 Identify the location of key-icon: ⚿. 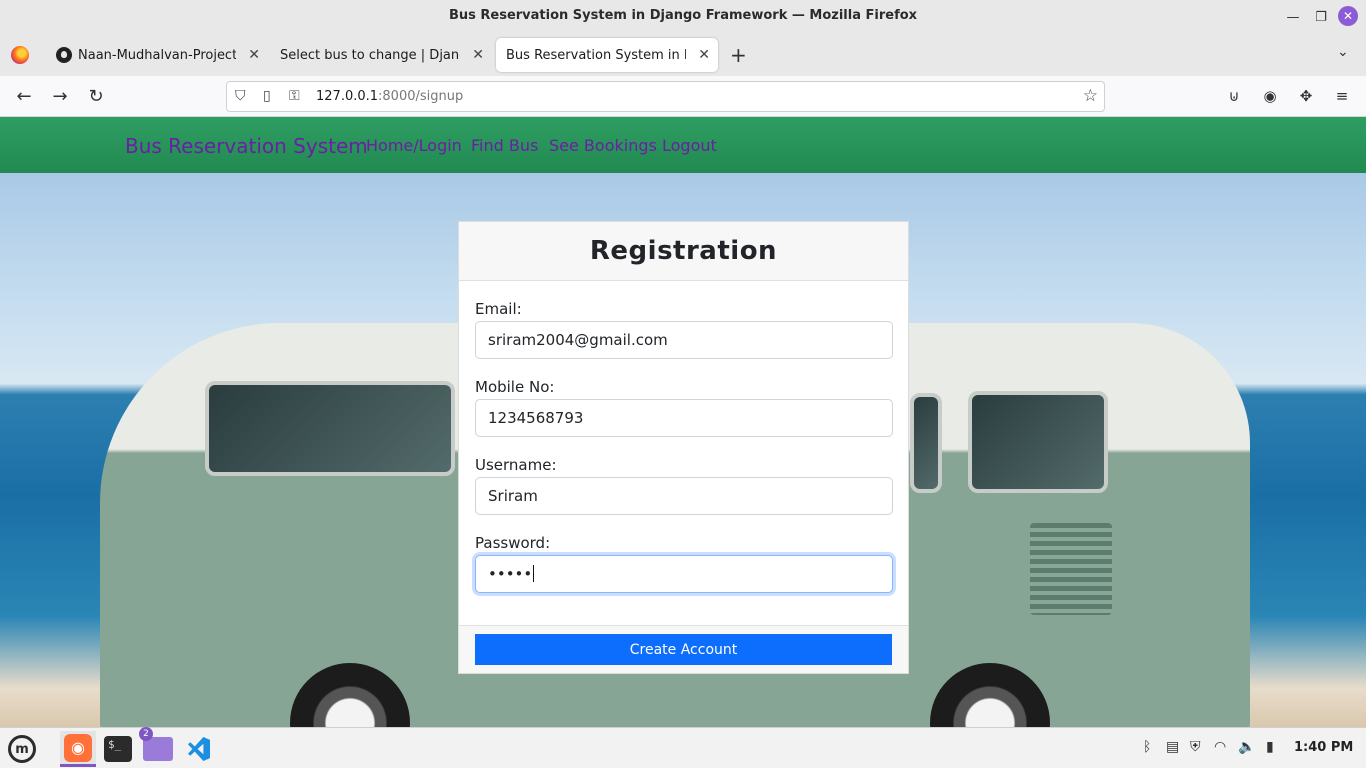
(294, 96).